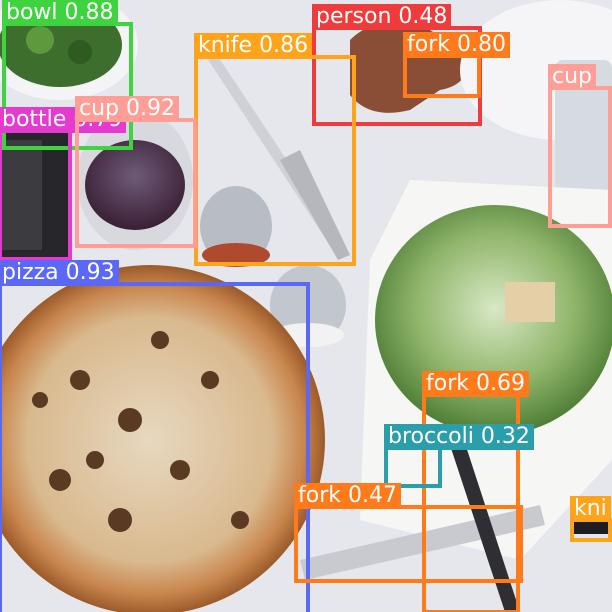  Describe the element at coordinates (580, 146) in the screenshot. I see `detection-box-cup-right: cup` at that location.